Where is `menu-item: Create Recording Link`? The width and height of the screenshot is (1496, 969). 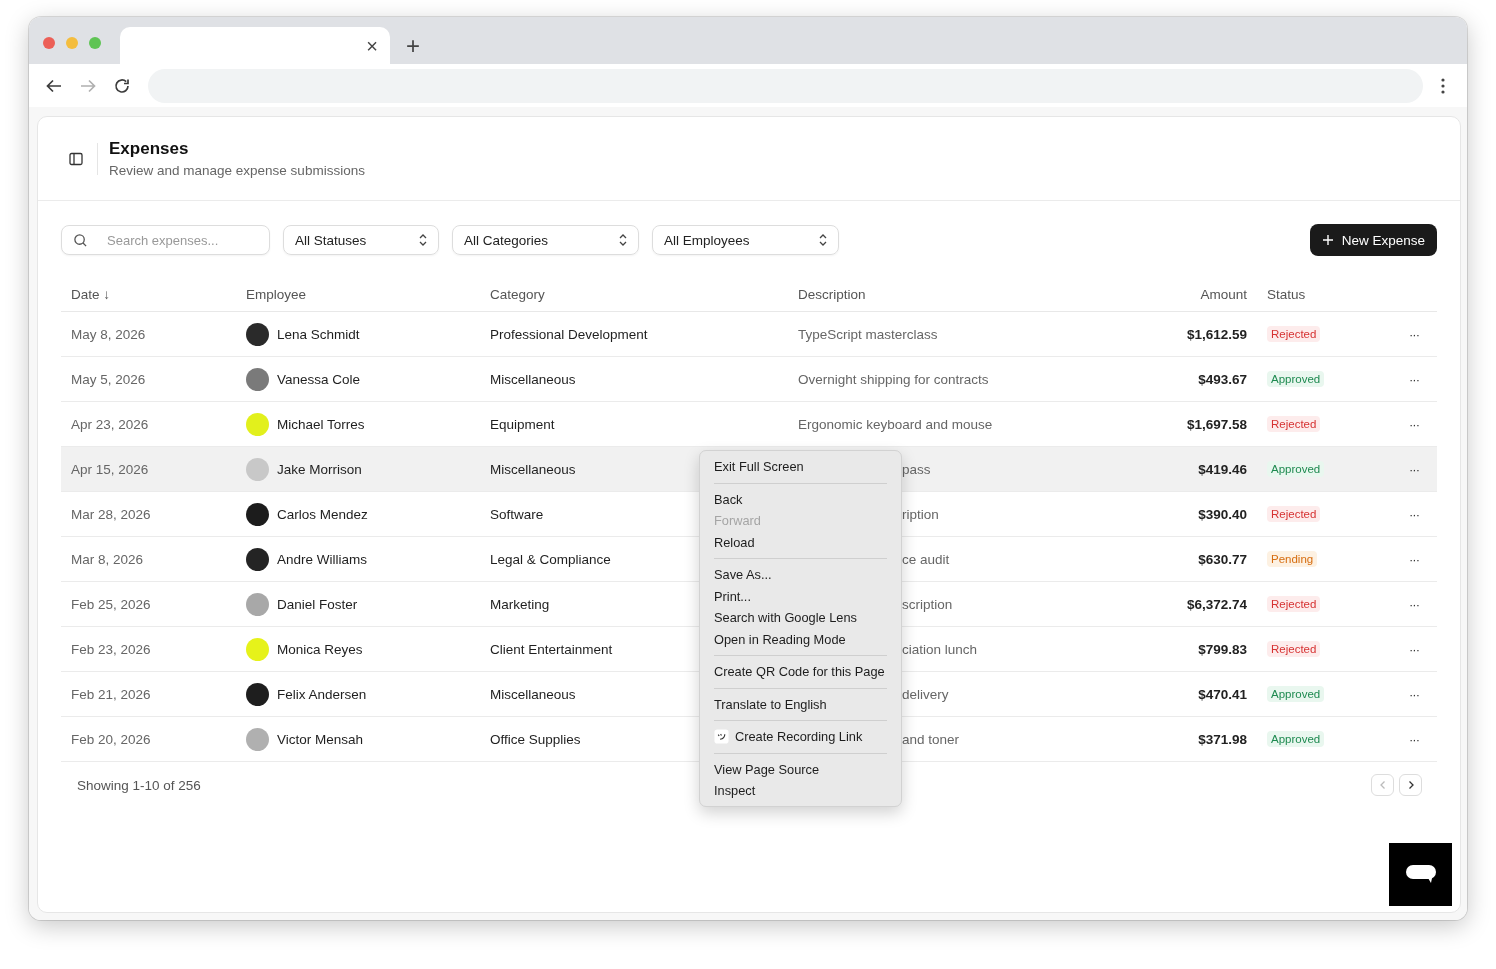 menu-item: Create Recording Link is located at coordinates (800, 737).